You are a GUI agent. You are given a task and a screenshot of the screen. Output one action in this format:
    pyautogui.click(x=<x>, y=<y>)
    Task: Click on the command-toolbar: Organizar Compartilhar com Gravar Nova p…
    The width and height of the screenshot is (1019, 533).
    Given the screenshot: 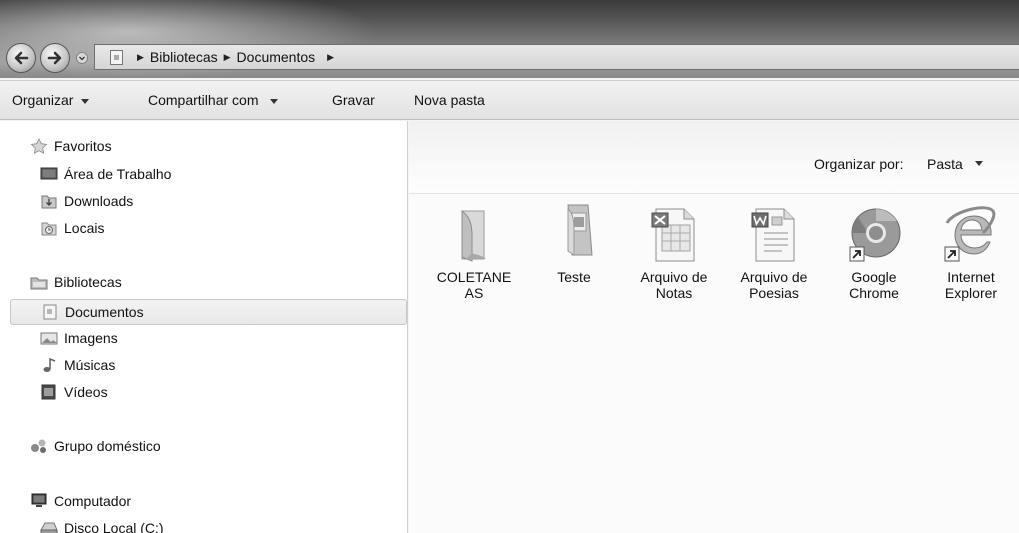 What is the action you would take?
    pyautogui.click(x=509, y=100)
    